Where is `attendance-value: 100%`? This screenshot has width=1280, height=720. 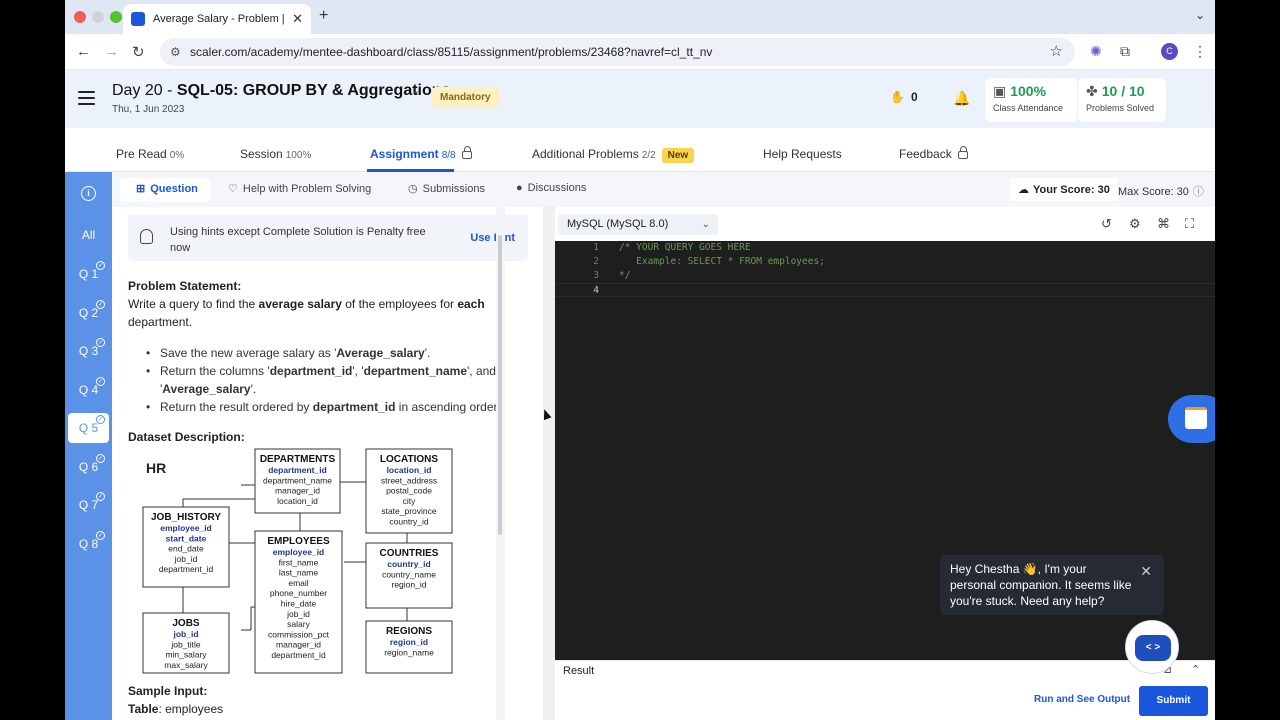
attendance-value: 100% is located at coordinates (1028, 91).